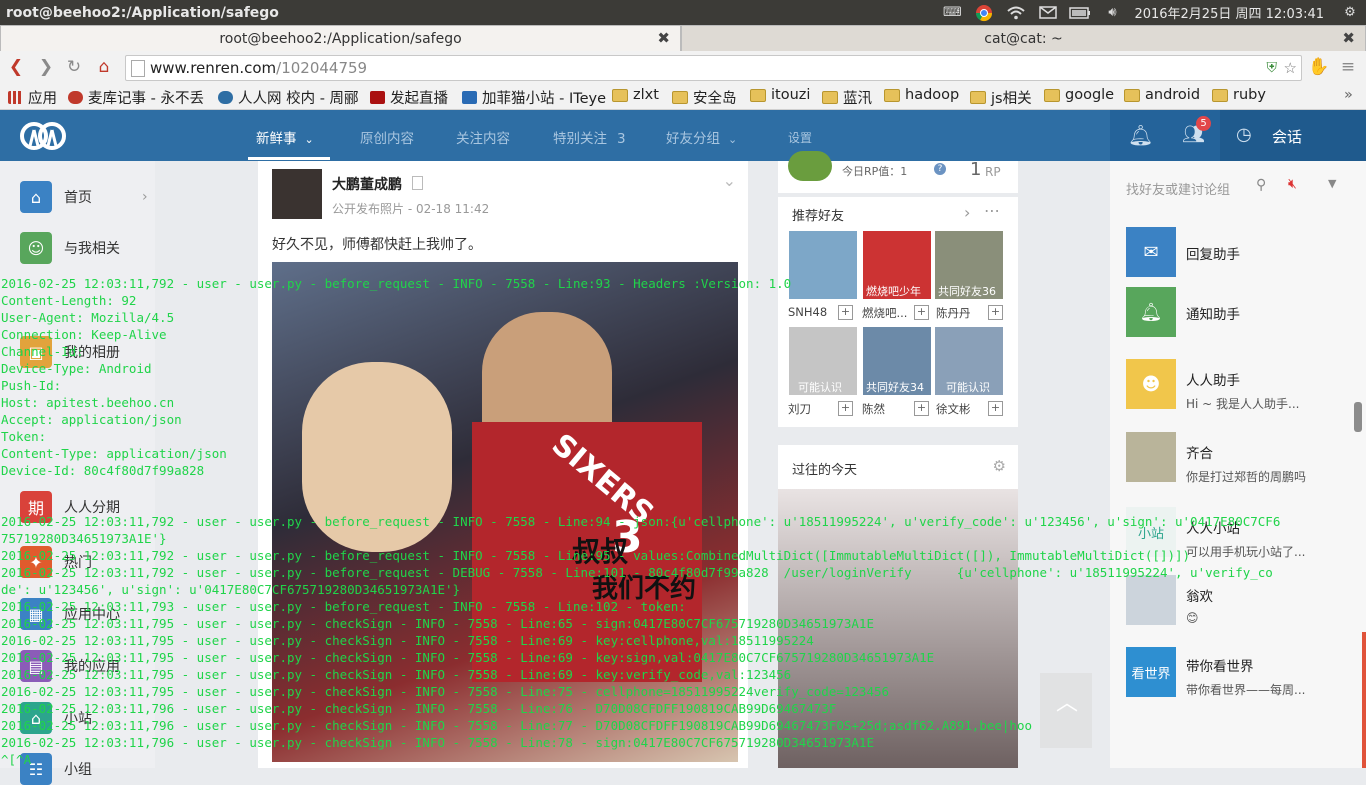 This screenshot has width=1366, height=785. Describe the element at coordinates (483, 137) in the screenshot. I see `nav-following: 关注内容` at that location.